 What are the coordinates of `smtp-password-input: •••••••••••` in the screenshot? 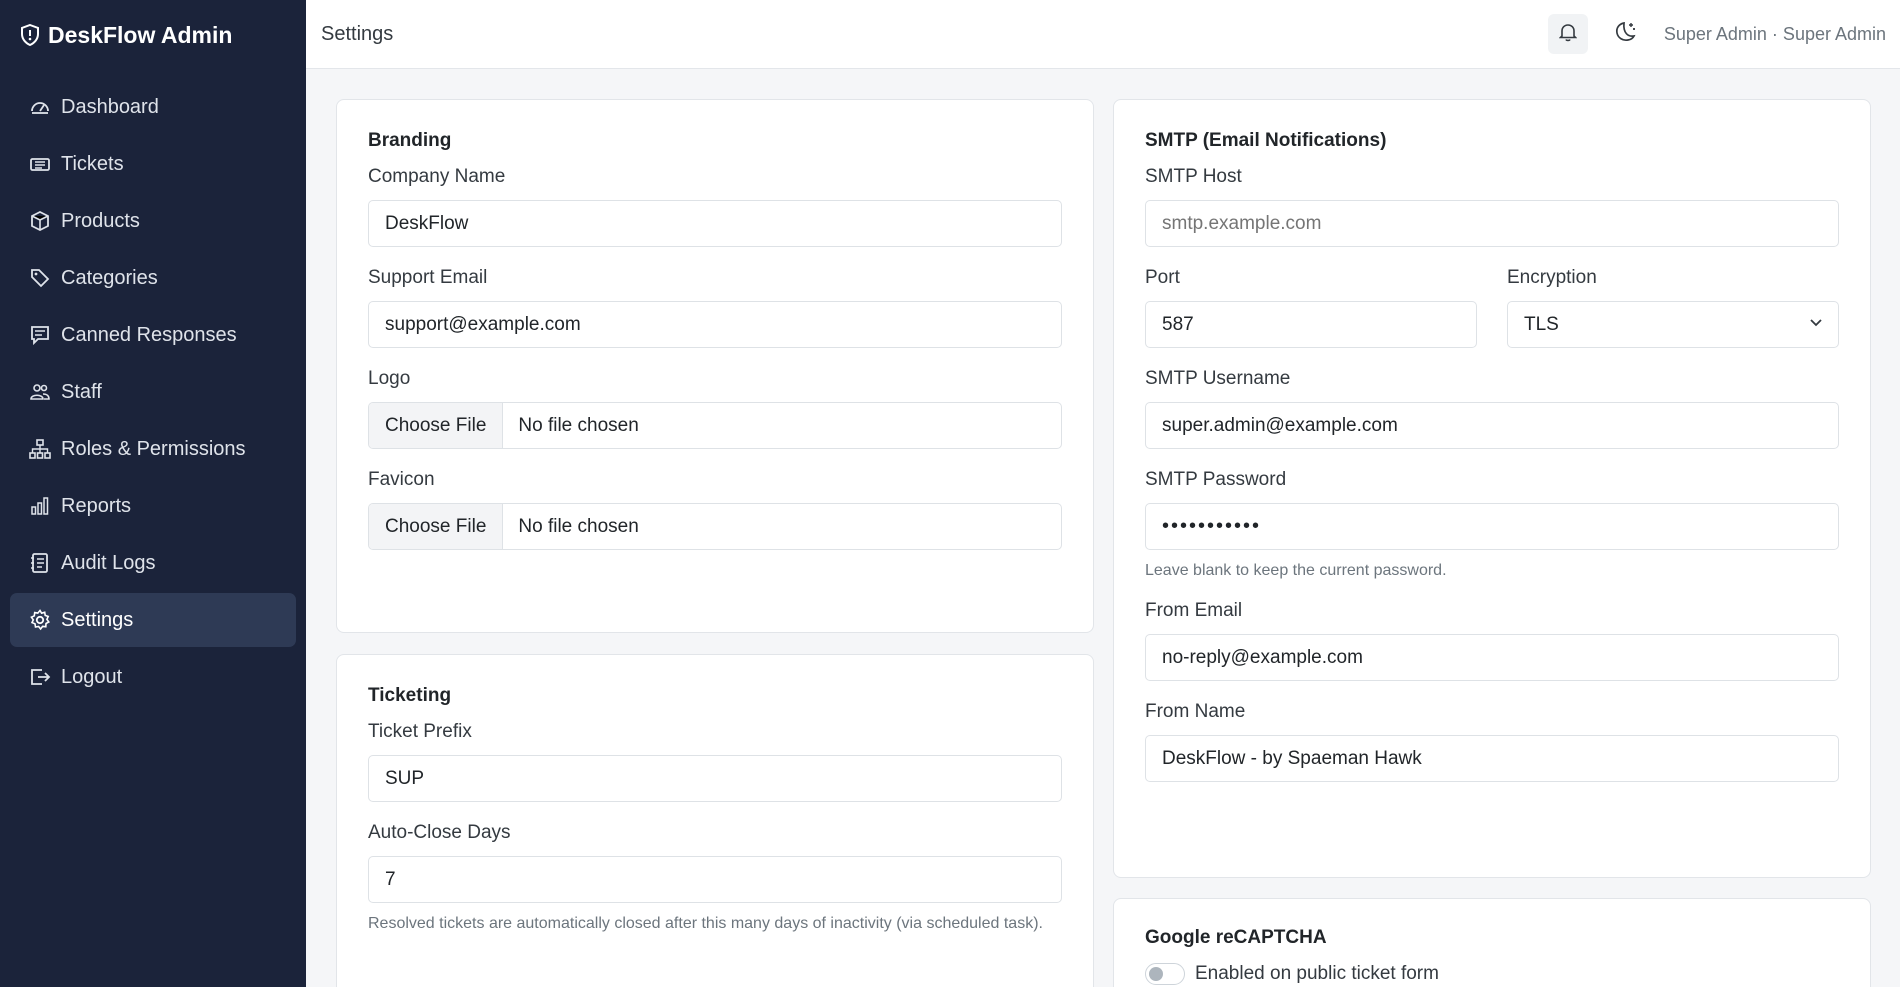 It's located at (1492, 526).